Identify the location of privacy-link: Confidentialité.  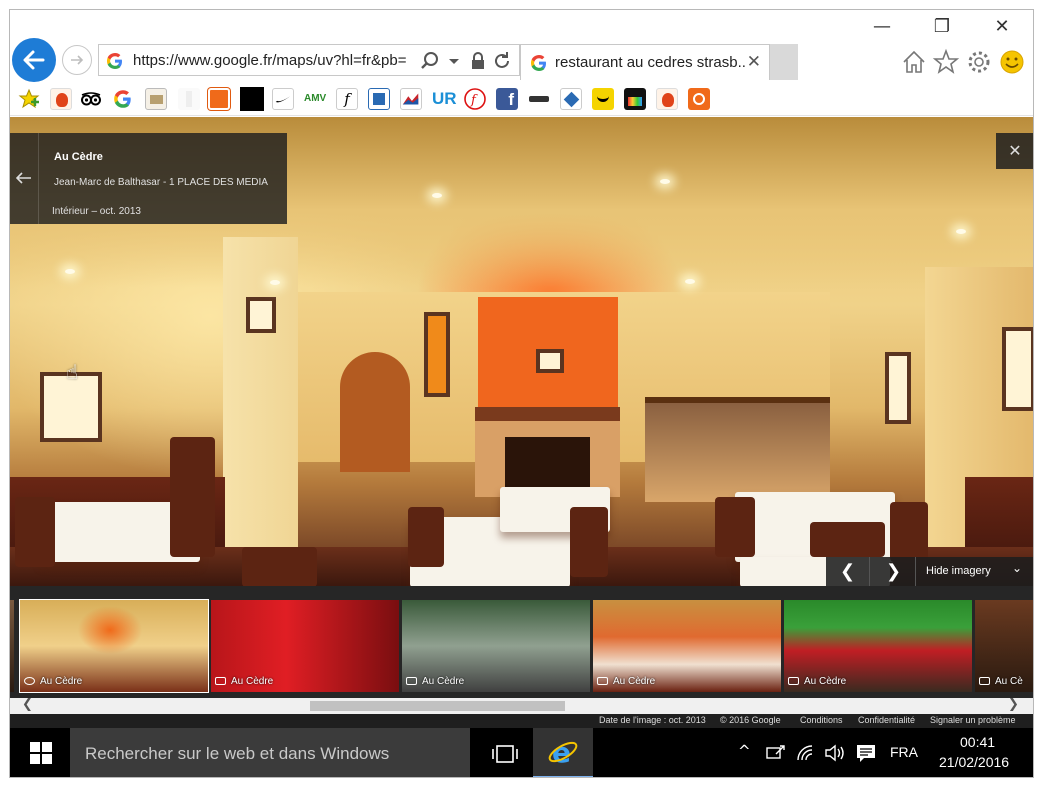
(886, 720).